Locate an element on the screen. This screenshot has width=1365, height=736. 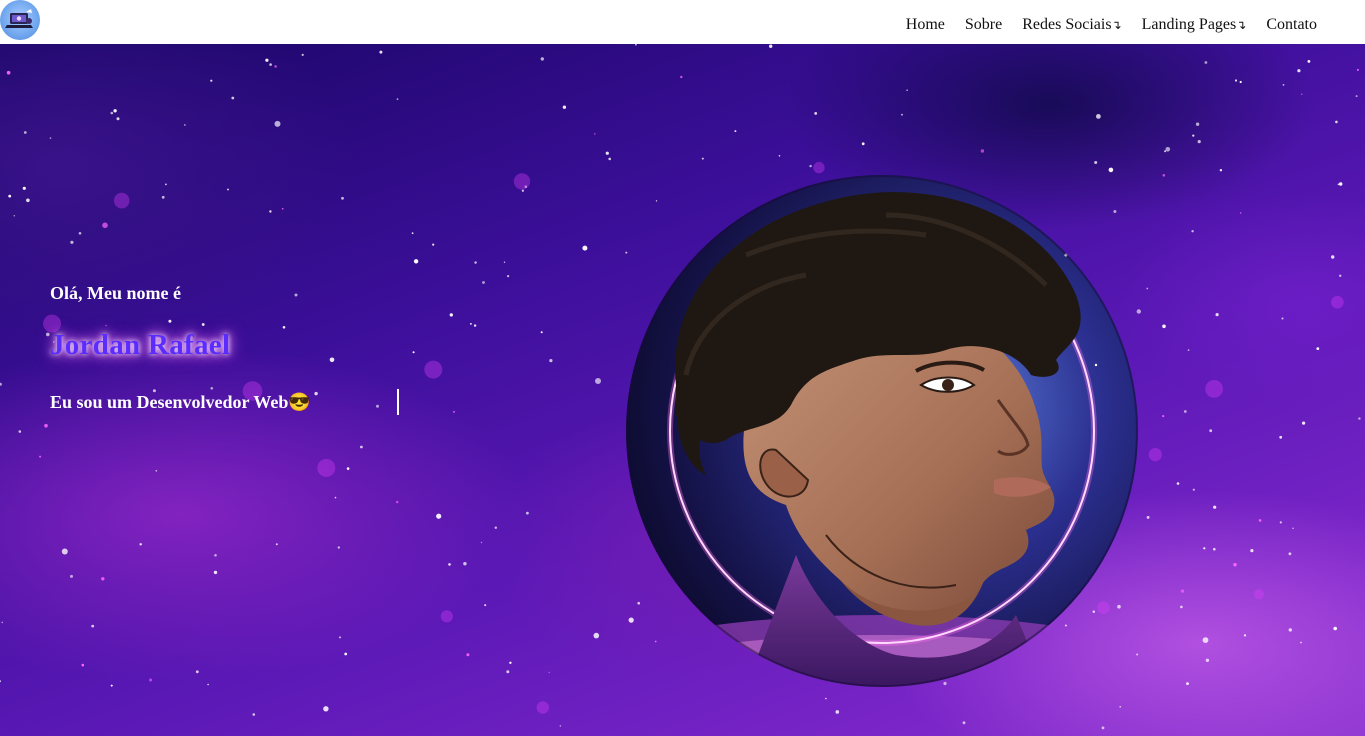
nav-sobre-link: Sobre is located at coordinates (983, 25).